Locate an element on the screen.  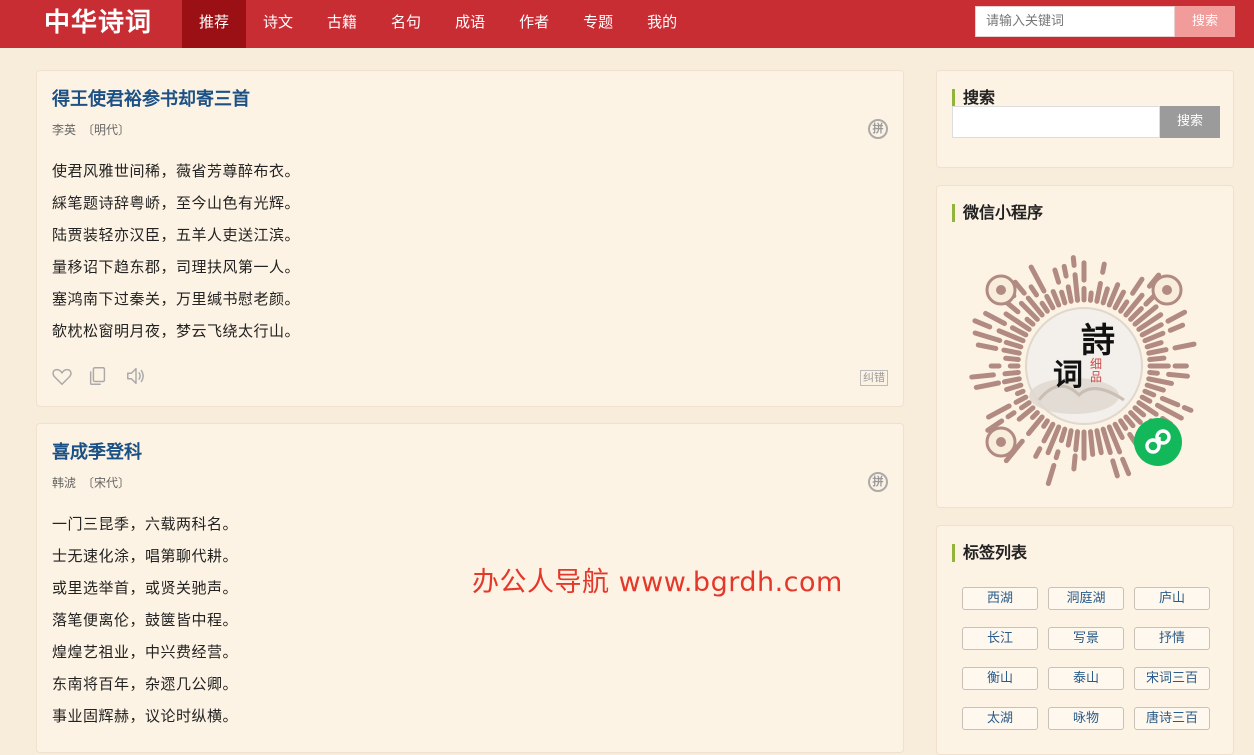
poem-line: 陆贾装轻亦汉臣，五羊人吏送江滨。 is located at coordinates (176, 235).